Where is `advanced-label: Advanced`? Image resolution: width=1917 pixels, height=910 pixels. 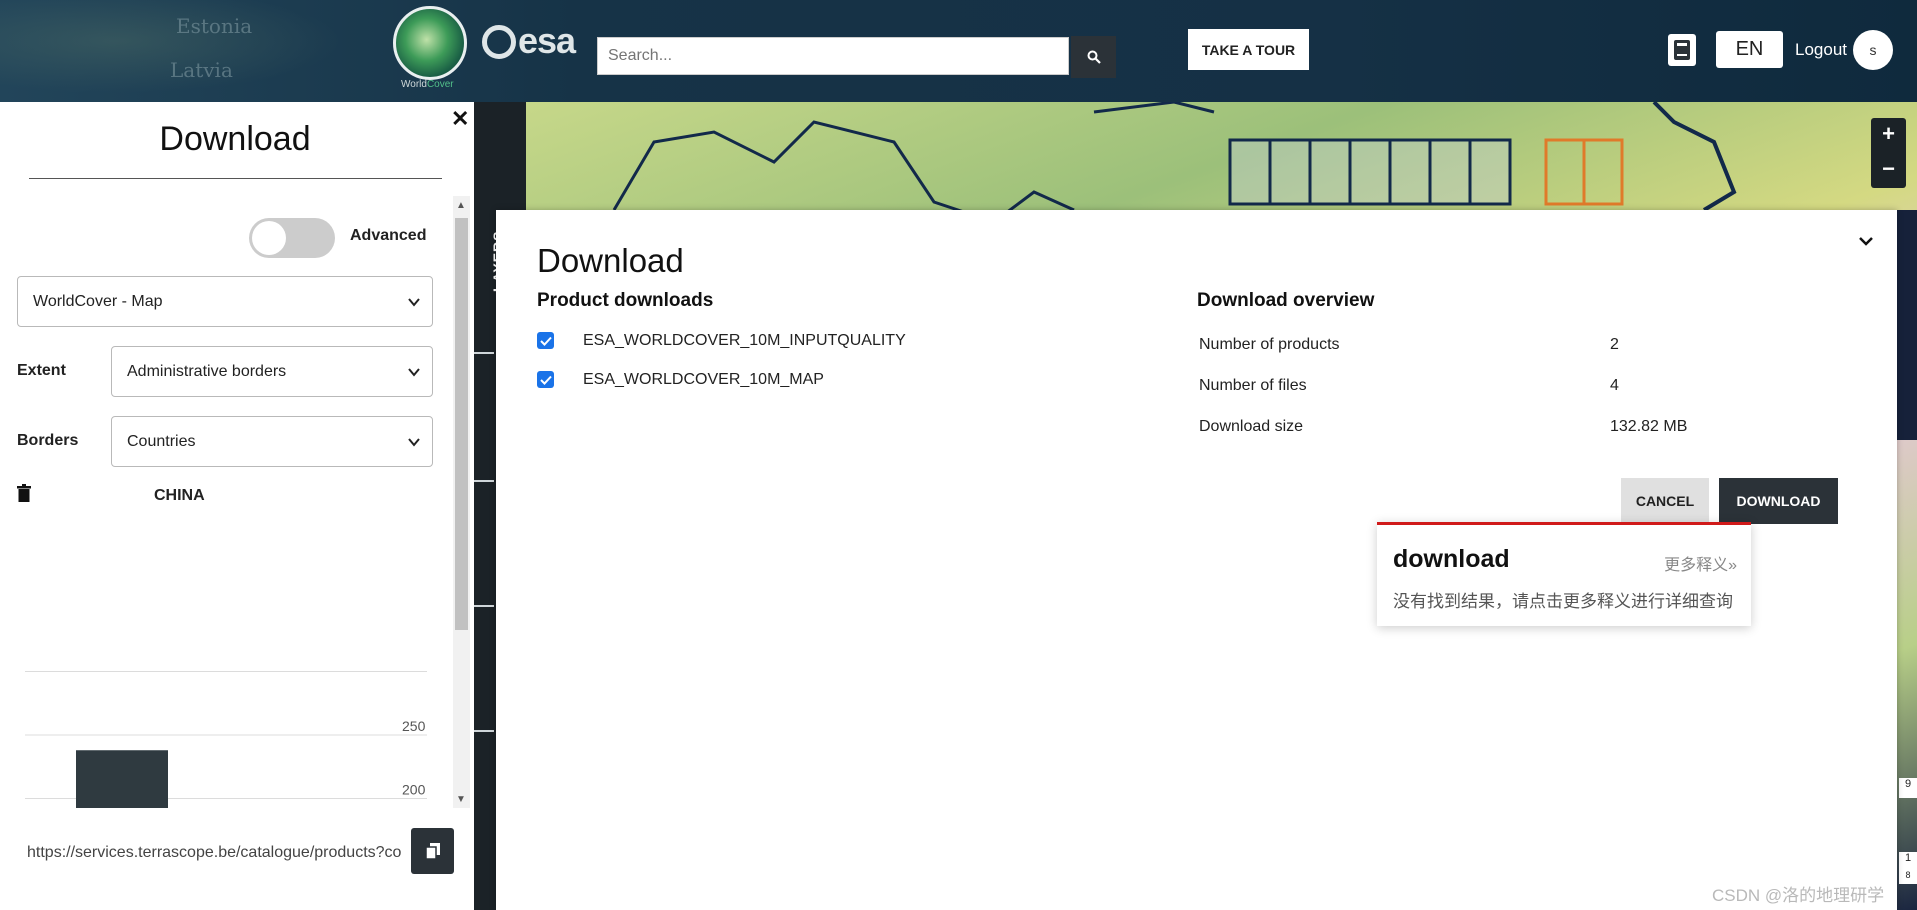 advanced-label: Advanced is located at coordinates (388, 235).